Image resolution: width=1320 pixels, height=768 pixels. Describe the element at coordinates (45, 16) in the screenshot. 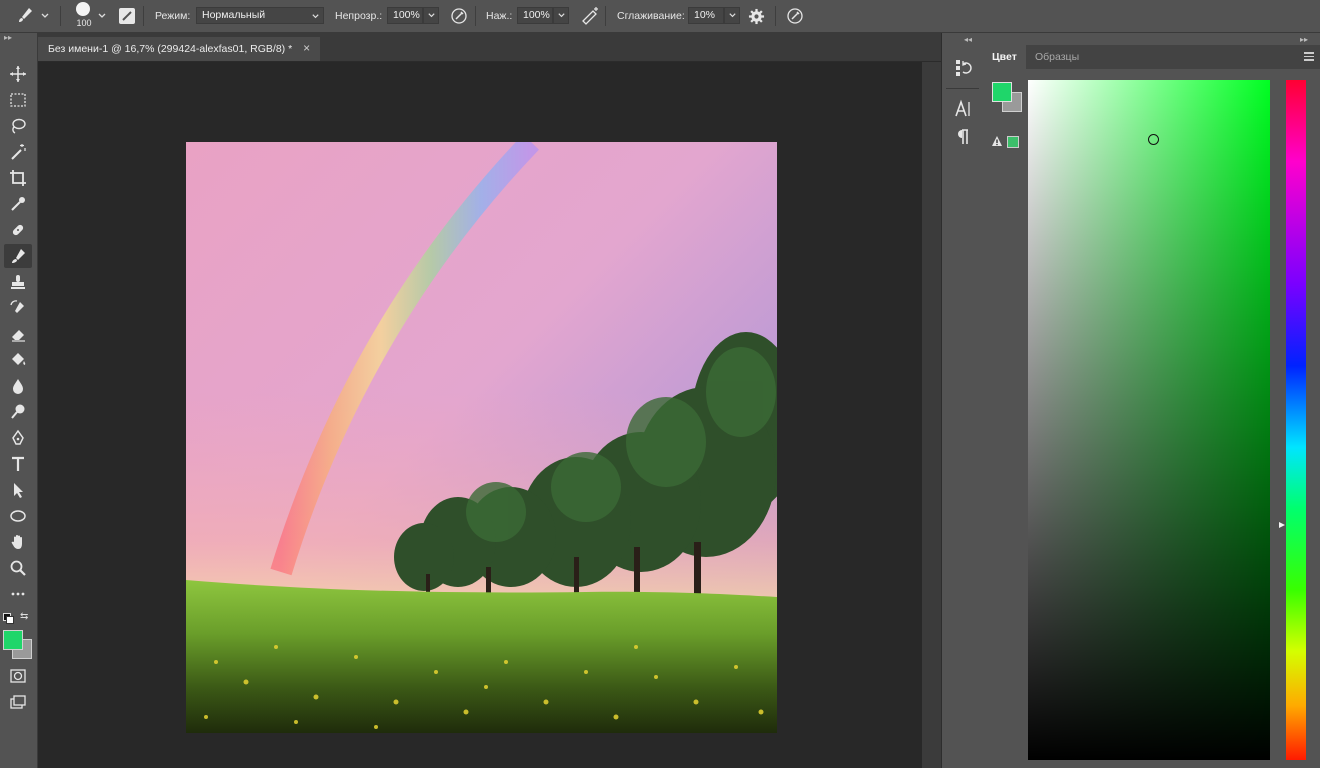

I see `tool-preset-chevron-icon` at that location.